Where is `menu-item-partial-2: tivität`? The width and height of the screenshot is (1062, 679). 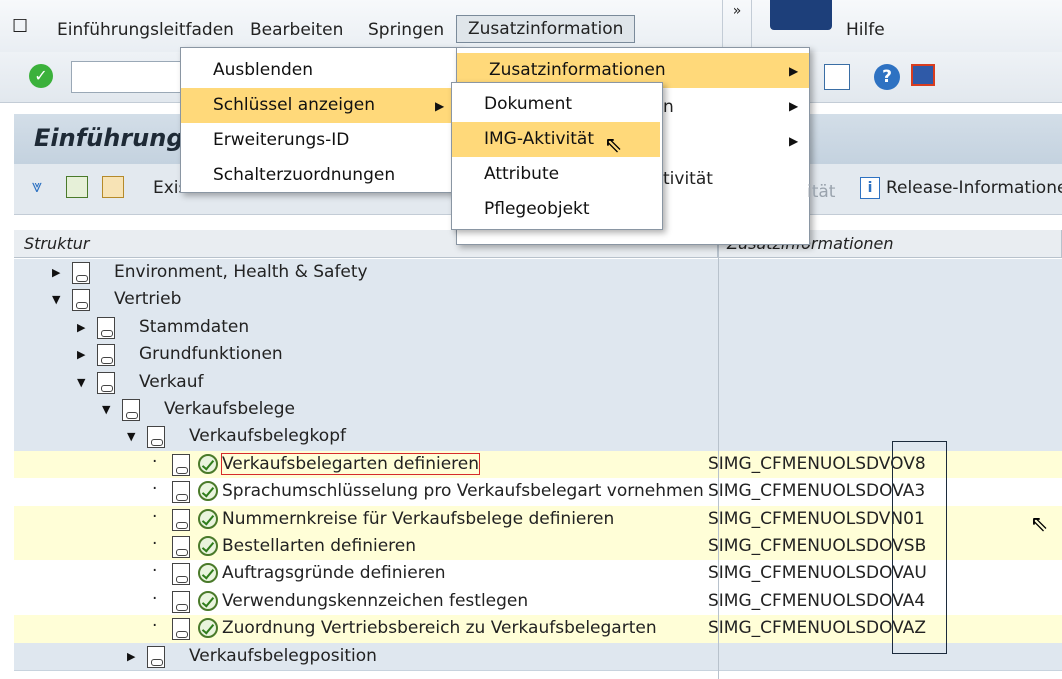
menu-item-partial-2: tivität is located at coordinates (688, 179).